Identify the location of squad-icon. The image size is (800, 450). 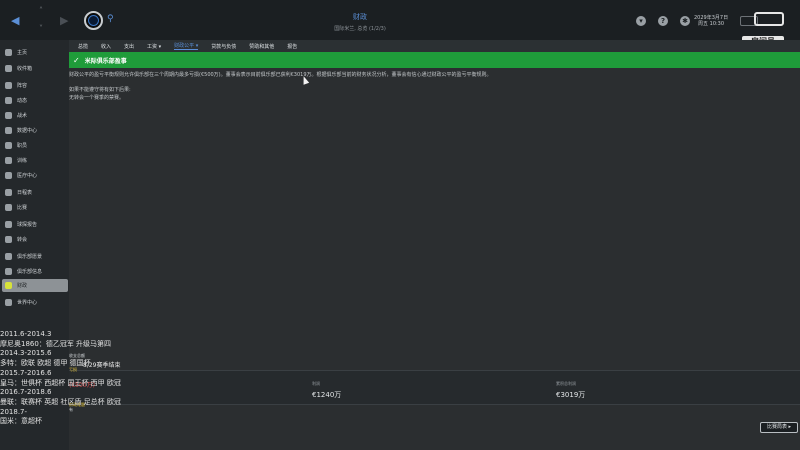
(8, 85).